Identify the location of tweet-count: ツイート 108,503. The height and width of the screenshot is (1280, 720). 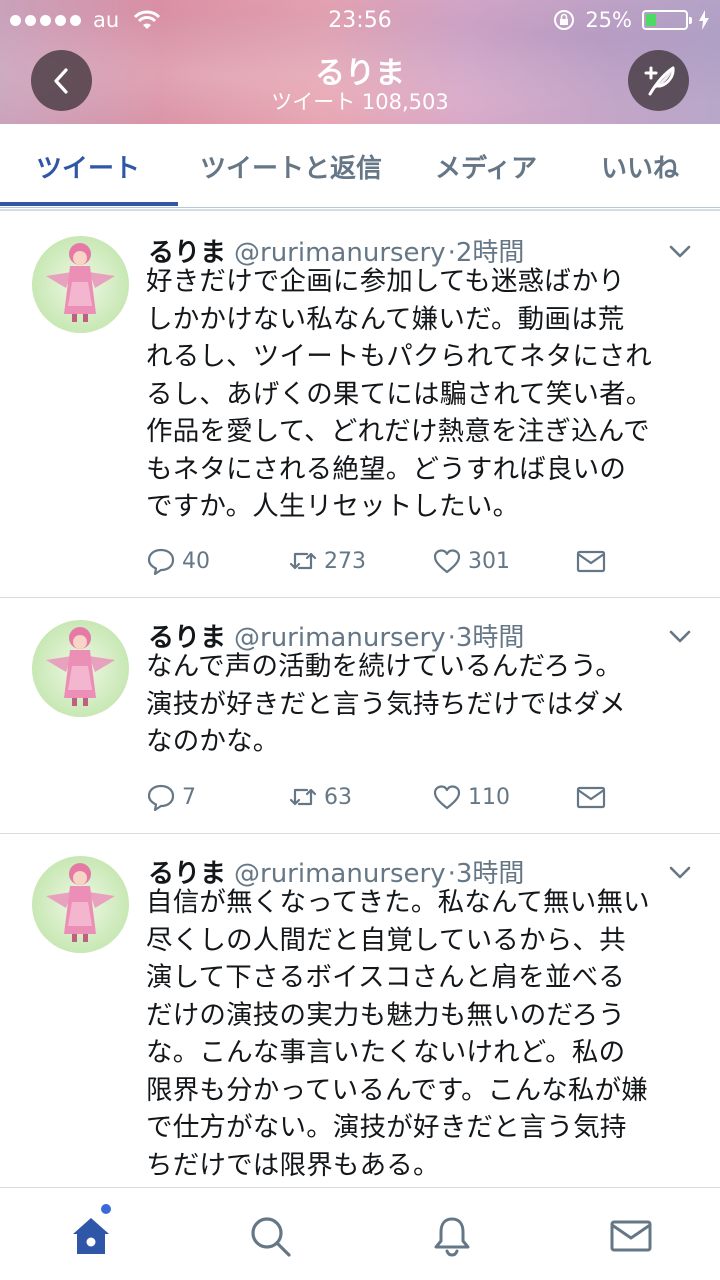
(360, 102).